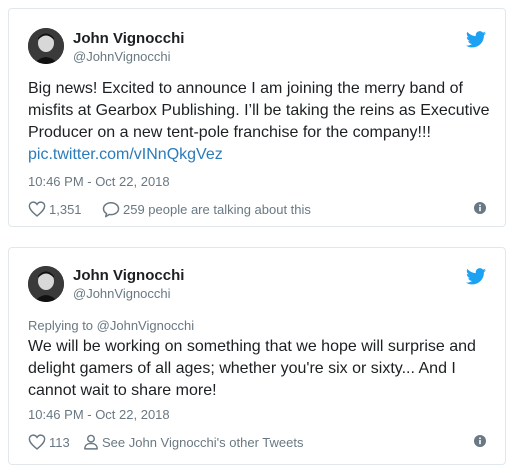 This screenshot has height=473, width=514. What do you see at coordinates (125, 154) in the screenshot?
I see `media-link: pic.twitter.com/vINnQkgVez` at bounding box center [125, 154].